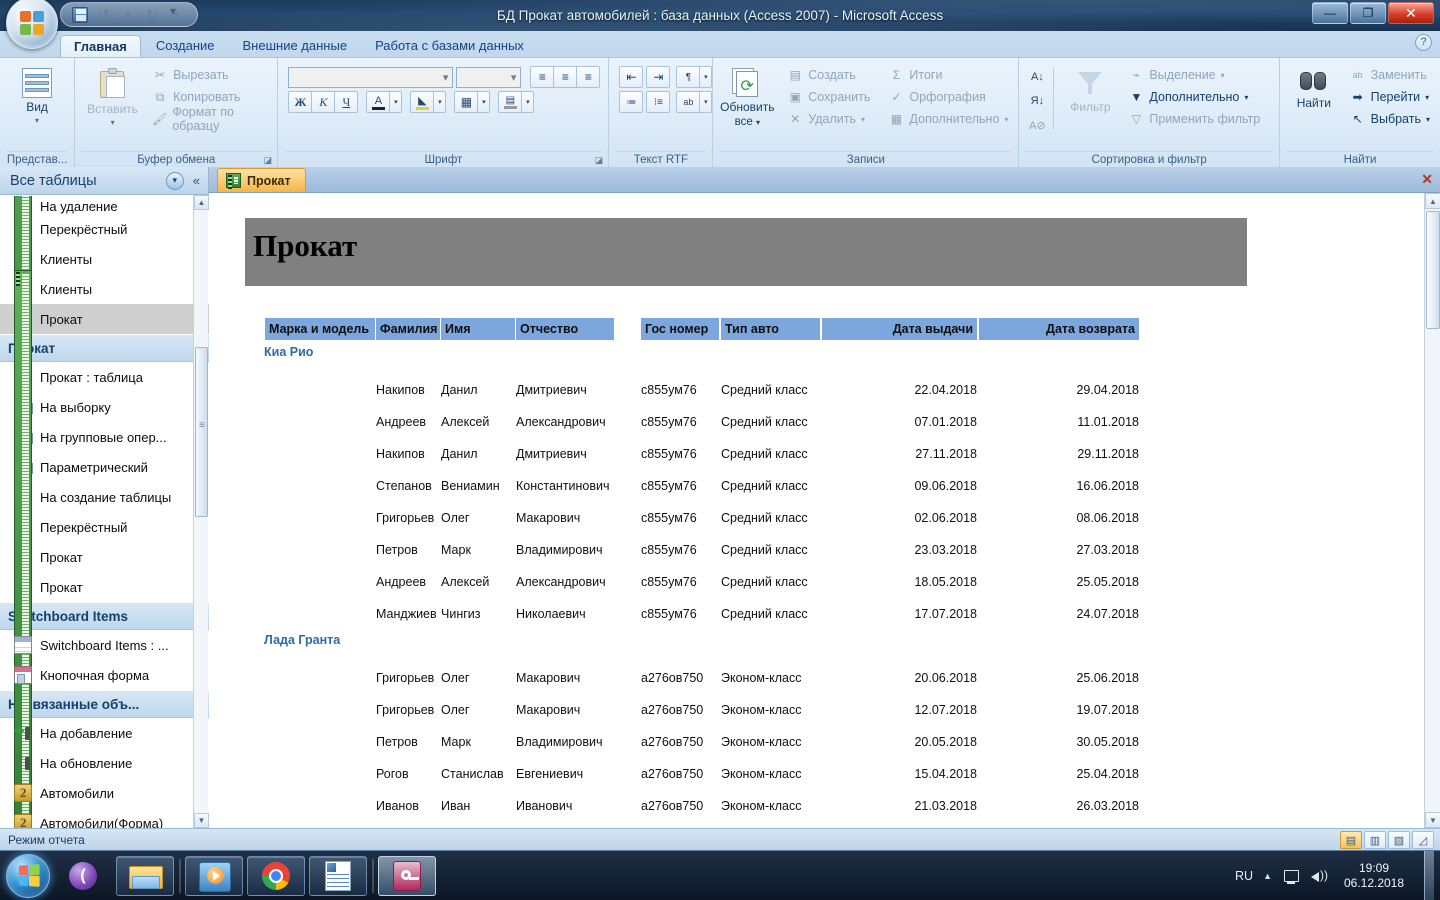 This screenshot has height=900, width=1440. Describe the element at coordinates (1427, 97) in the screenshot. I see `goto-dropdown-arrow: ▾` at that location.